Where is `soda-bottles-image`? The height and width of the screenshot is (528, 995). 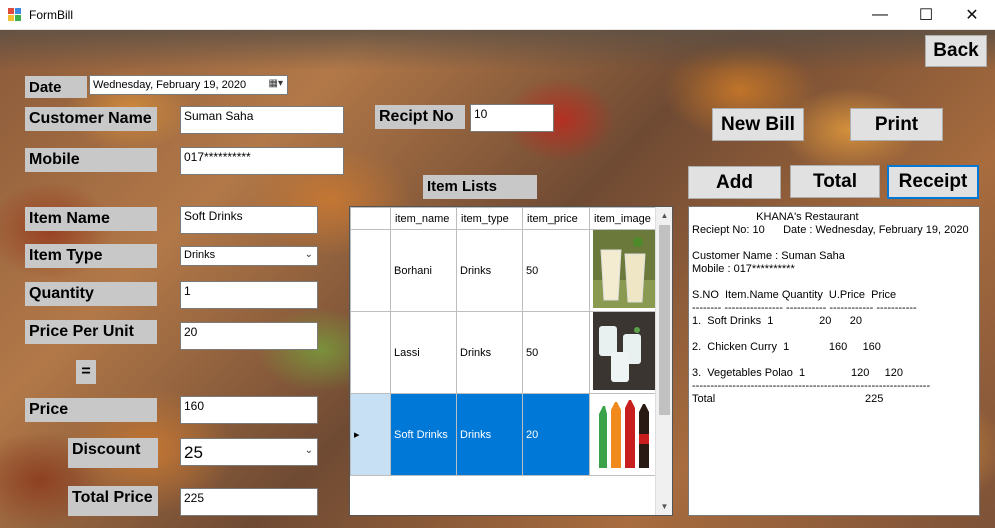
soda-bottles-image is located at coordinates (624, 433).